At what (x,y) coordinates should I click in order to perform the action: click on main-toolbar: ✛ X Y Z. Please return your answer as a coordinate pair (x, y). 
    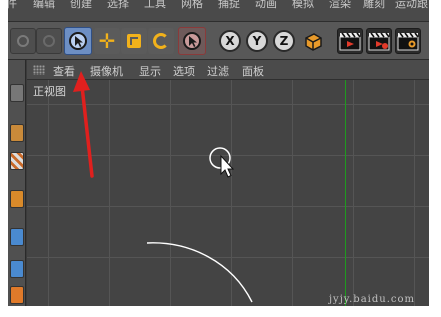
    Looking at the image, I should click on (218, 41).